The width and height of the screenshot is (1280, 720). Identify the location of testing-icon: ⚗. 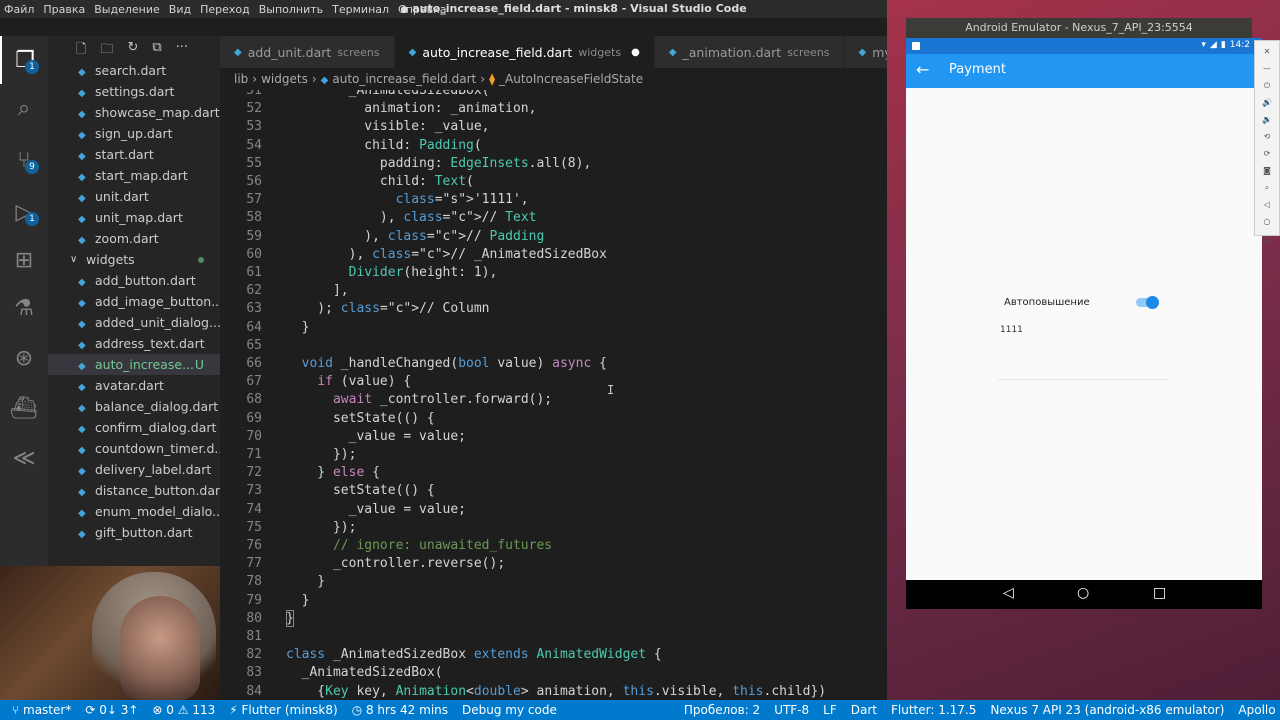
(24, 308).